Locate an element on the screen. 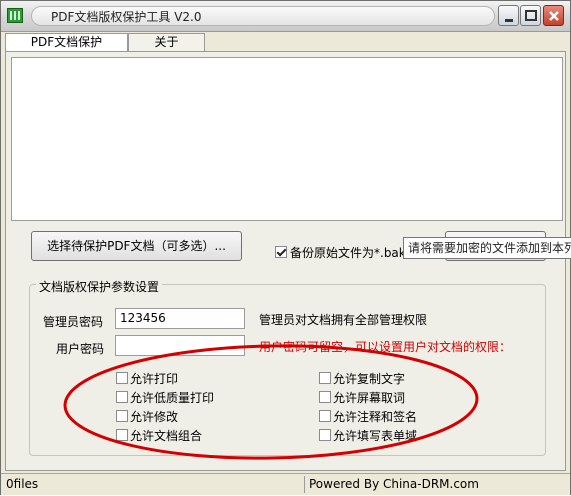  status-file-count: 0files is located at coordinates (22, 484).